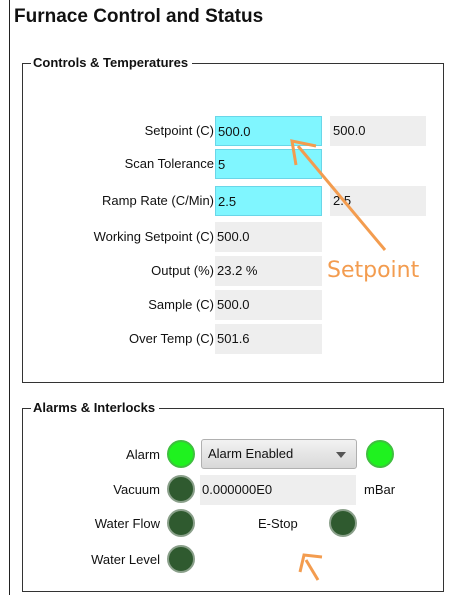 Image resolution: width=453 pixels, height=595 pixels. I want to click on window-left-border, so click(9, 297).